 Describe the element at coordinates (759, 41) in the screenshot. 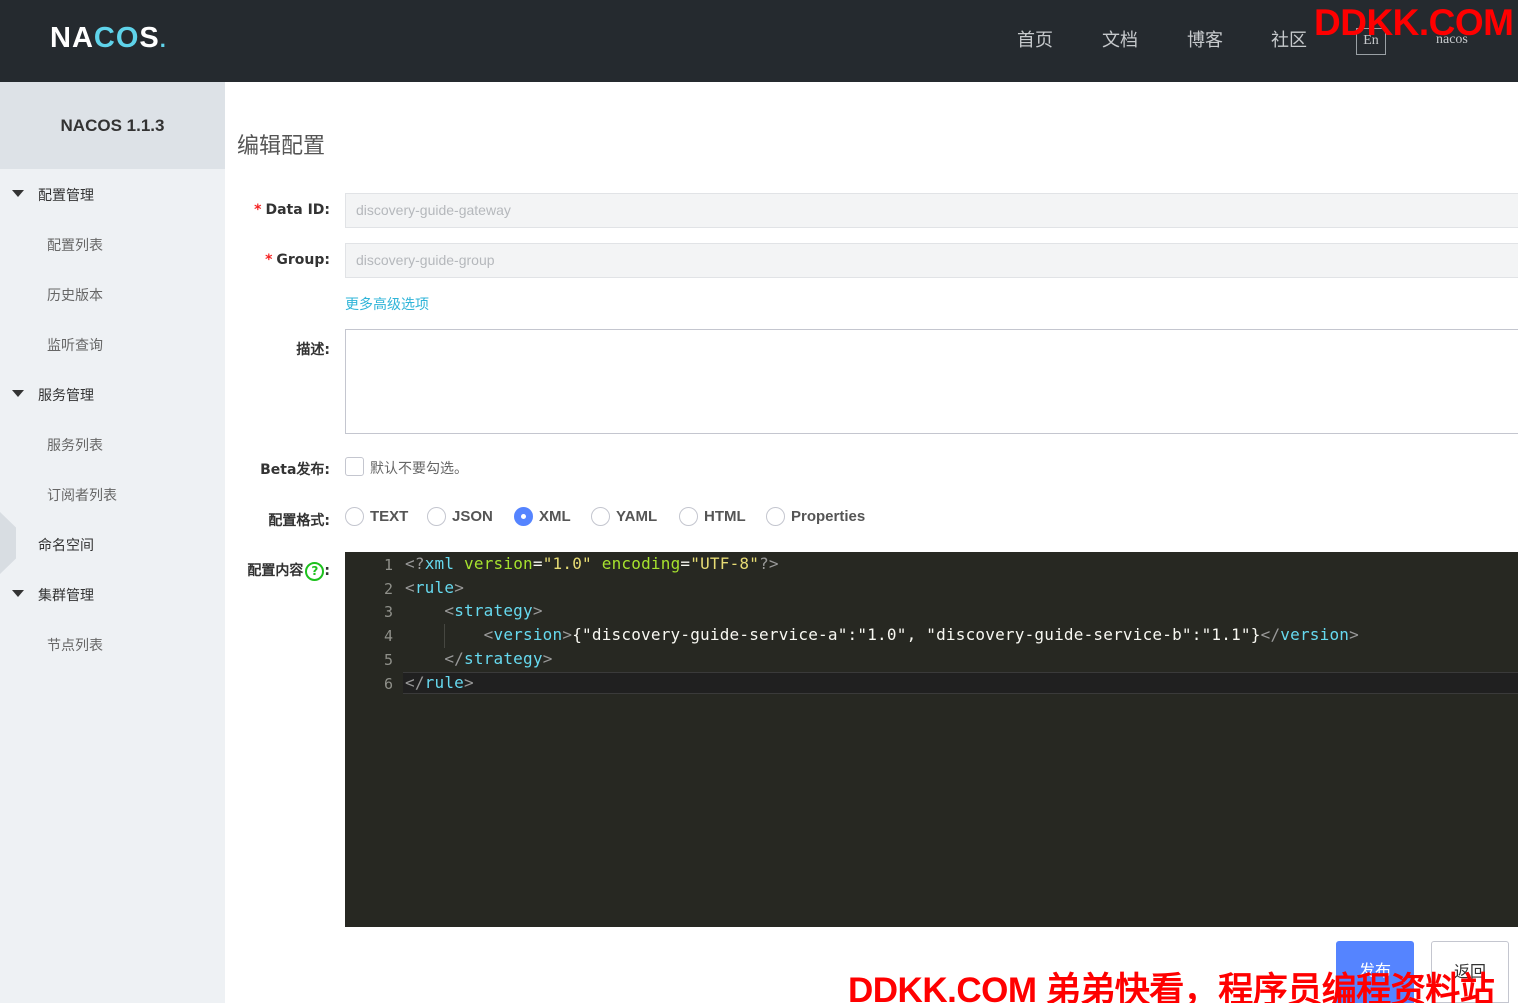

I see `top-header: NACOS. 首页 文档 博客 社区 En nacos DDKK.COM` at that location.